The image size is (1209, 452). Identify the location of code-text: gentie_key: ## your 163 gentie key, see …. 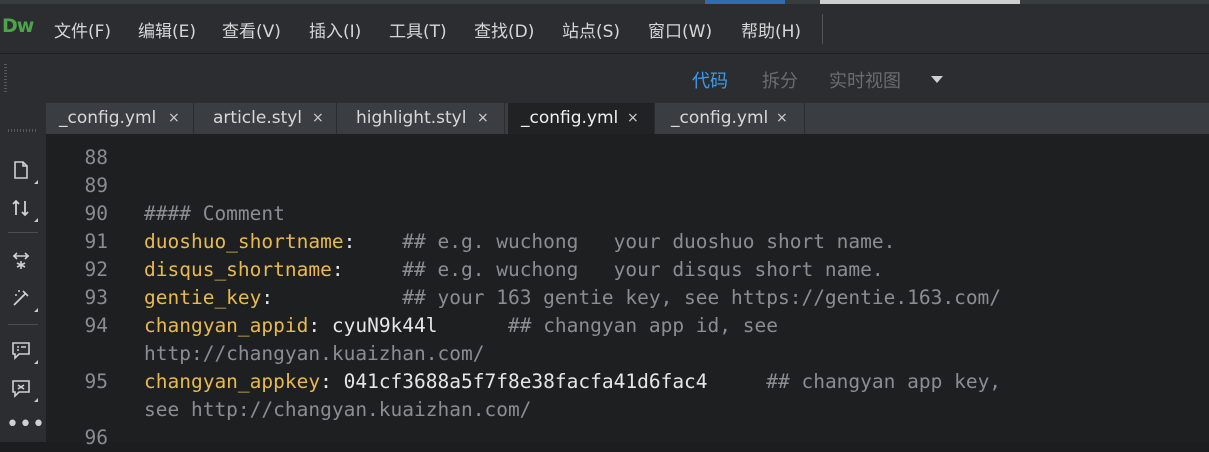
(572, 298).